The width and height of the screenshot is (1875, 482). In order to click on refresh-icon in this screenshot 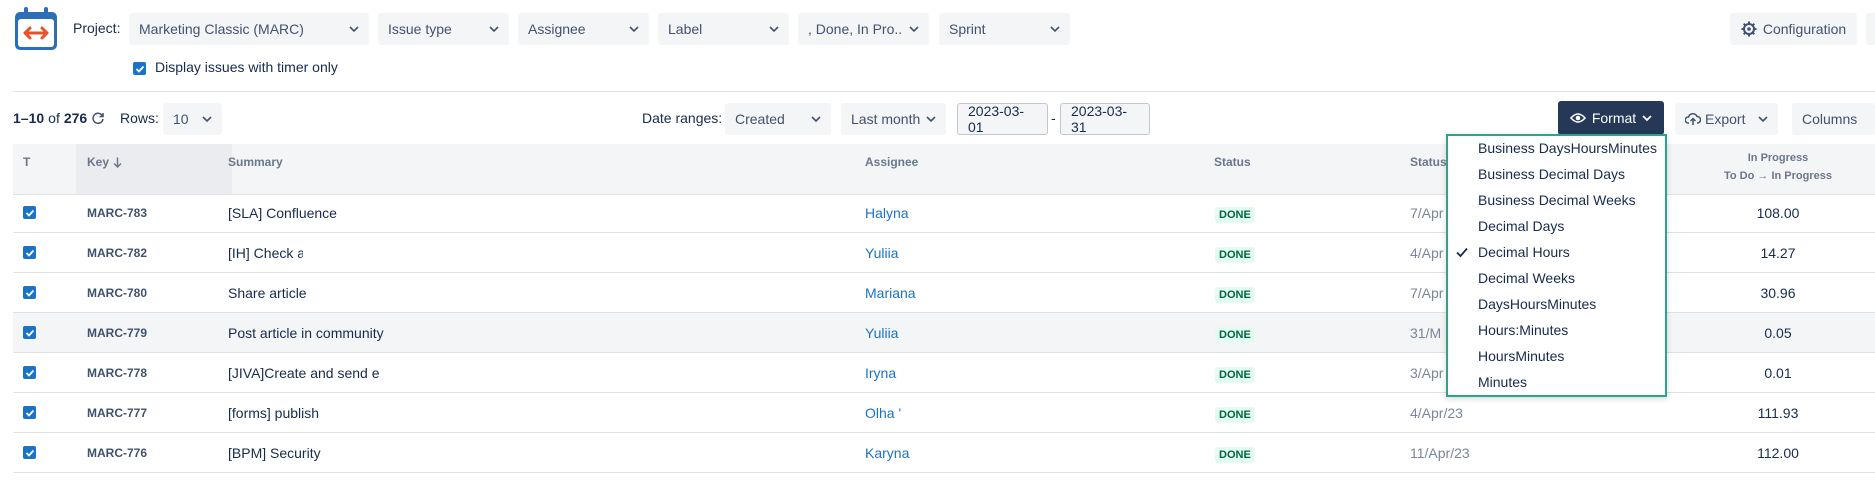, I will do `click(98, 118)`.